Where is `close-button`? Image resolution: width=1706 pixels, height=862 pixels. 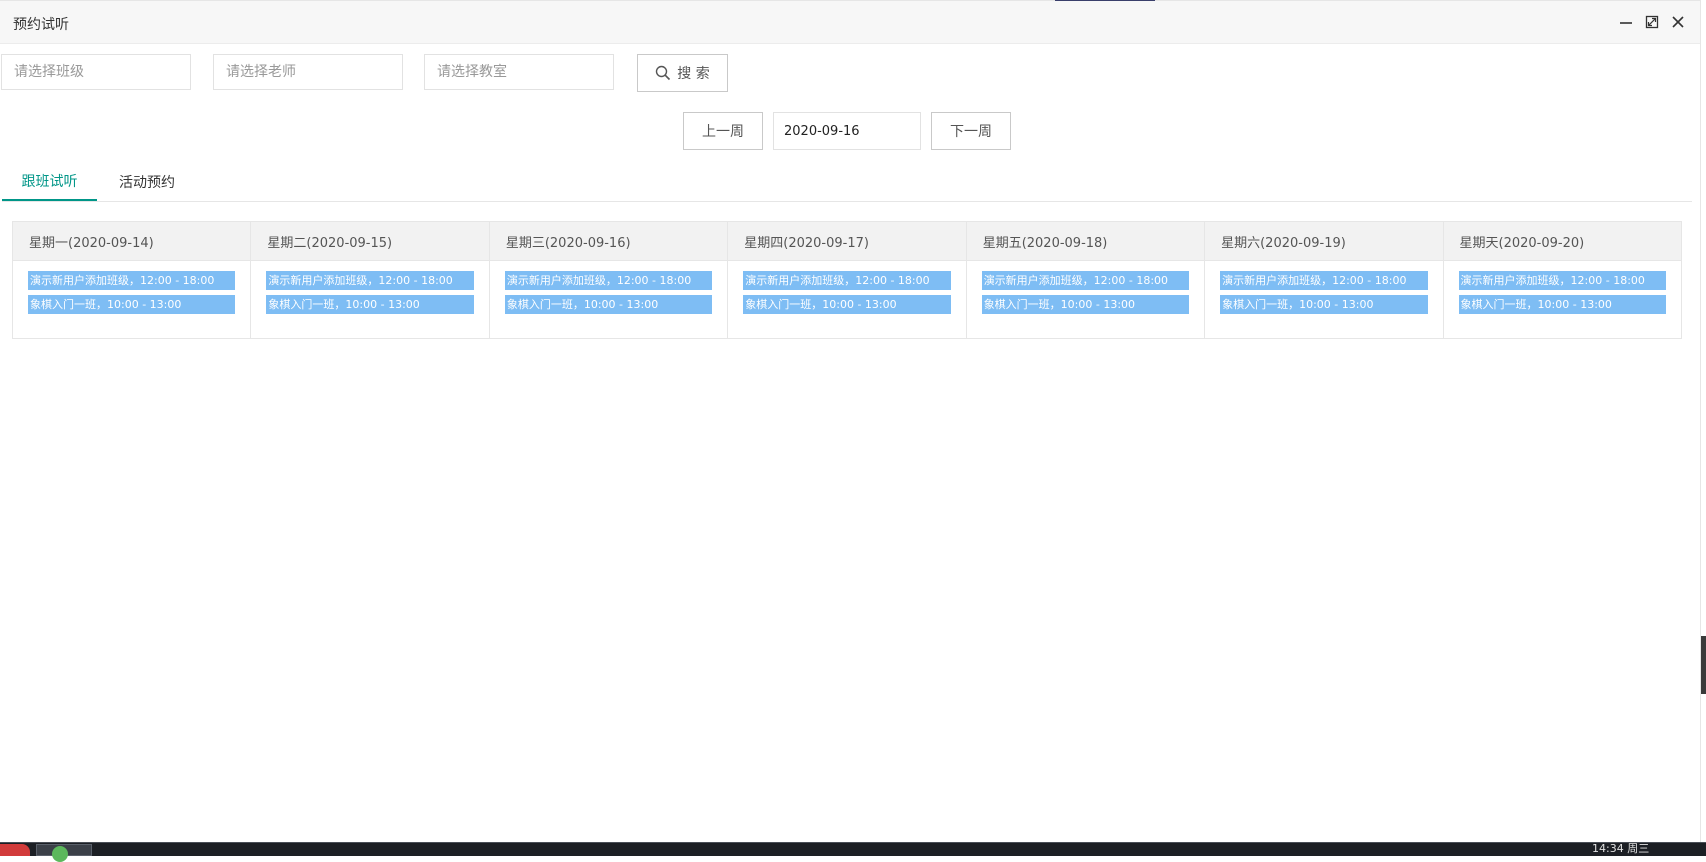 close-button is located at coordinates (1678, 22).